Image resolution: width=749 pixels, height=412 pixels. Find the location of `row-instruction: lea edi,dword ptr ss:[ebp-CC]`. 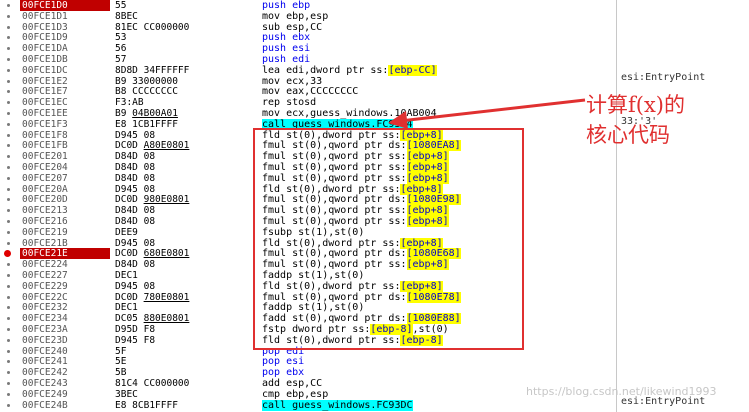

row-instruction: lea edi,dword ptr ss:[ebp-CC] is located at coordinates (349, 70).